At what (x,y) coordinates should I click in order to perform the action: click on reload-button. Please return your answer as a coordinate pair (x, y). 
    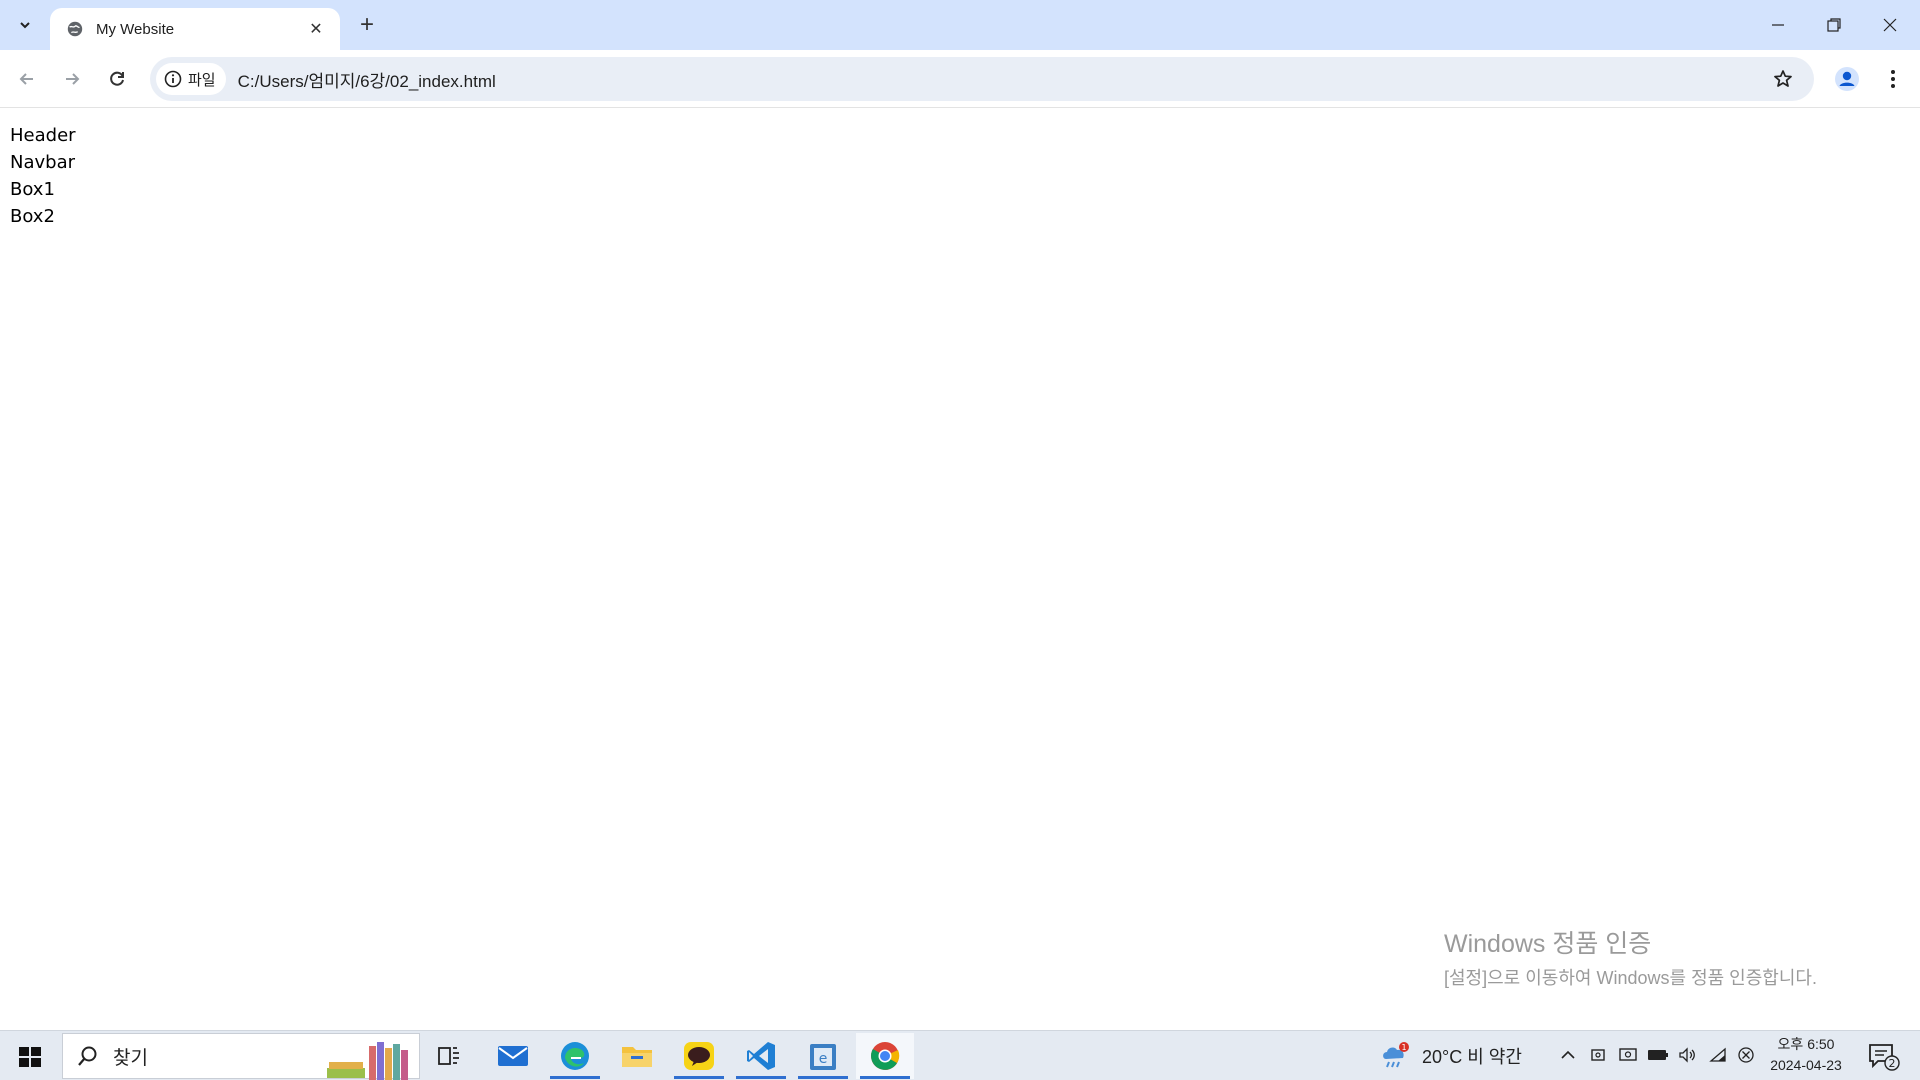
    Looking at the image, I should click on (117, 79).